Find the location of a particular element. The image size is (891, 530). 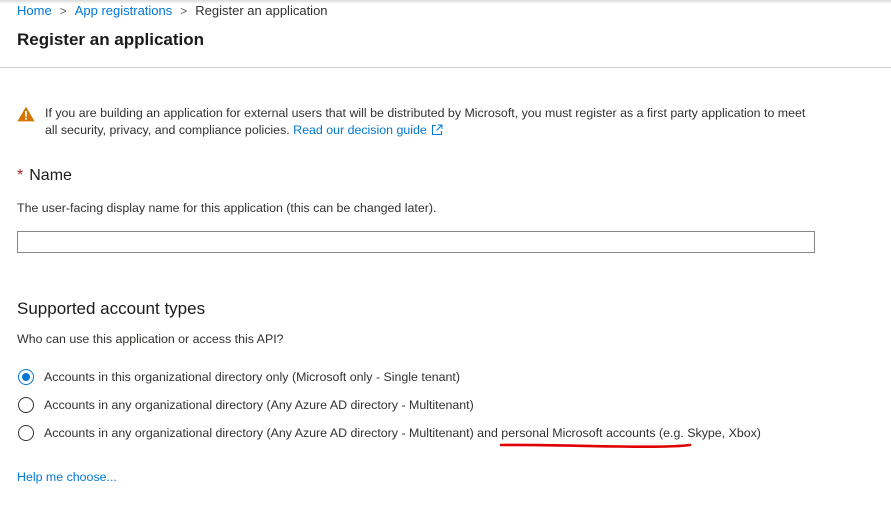

breadcrumb-home-link: Home is located at coordinates (34, 10).